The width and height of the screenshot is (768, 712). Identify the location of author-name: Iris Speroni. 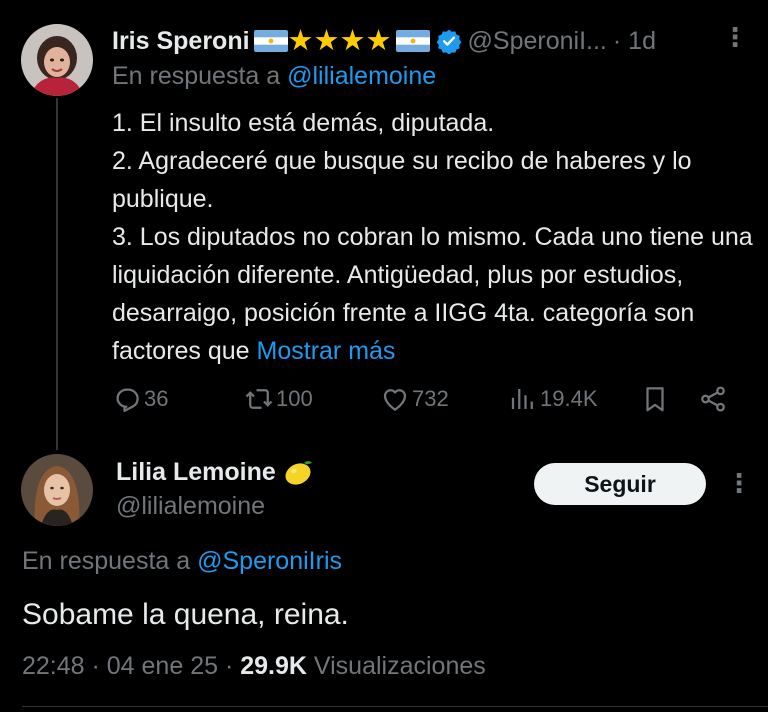
(181, 41).